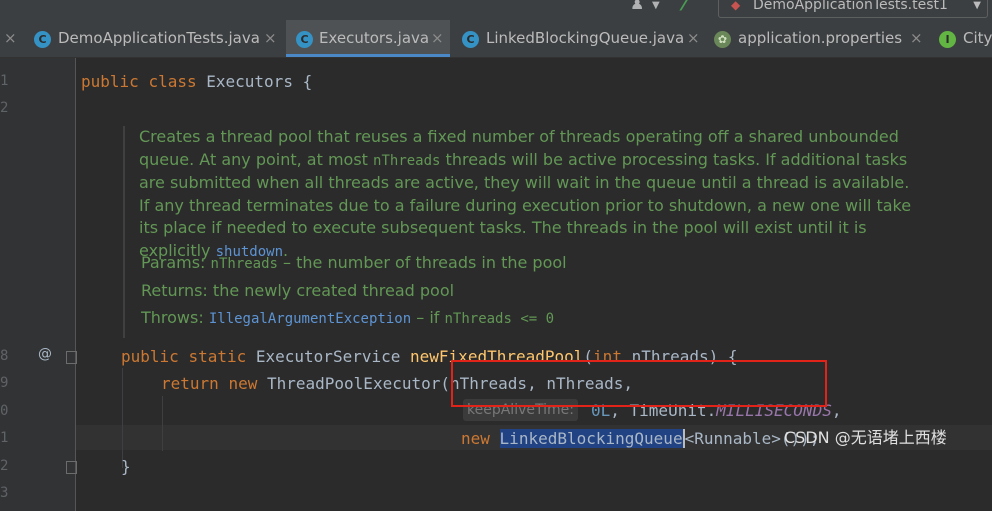 The width and height of the screenshot is (992, 511). I want to click on closing-brace: }, so click(126, 466).